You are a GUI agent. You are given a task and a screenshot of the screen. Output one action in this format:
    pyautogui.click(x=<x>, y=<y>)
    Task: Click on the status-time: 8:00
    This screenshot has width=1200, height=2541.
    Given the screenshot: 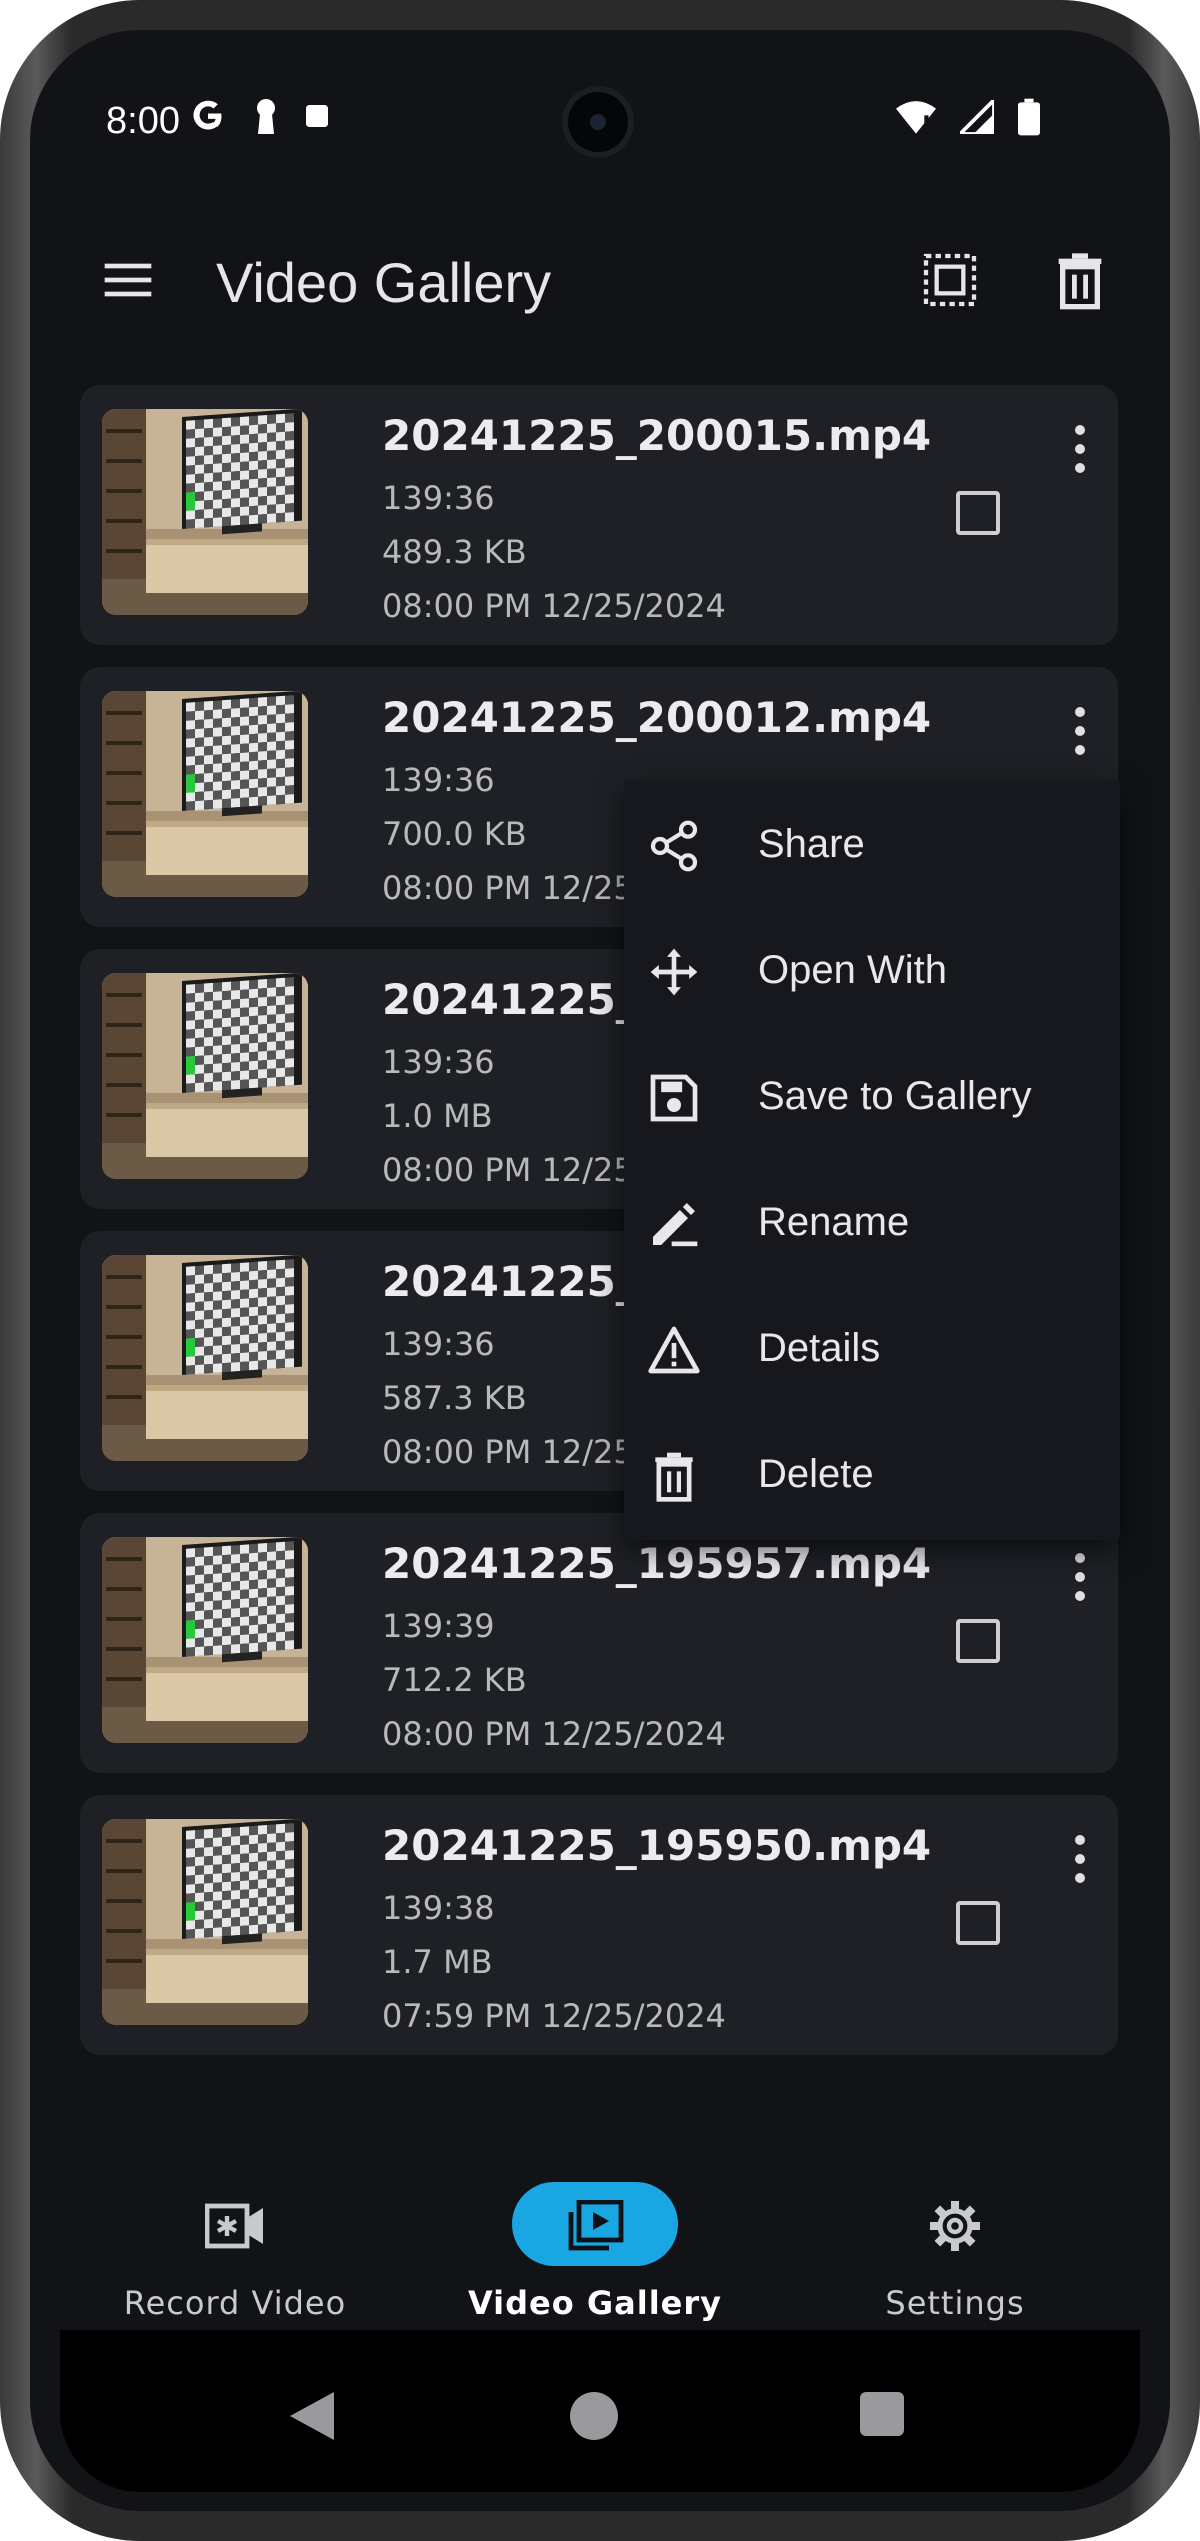 What is the action you would take?
    pyautogui.click(x=143, y=121)
    